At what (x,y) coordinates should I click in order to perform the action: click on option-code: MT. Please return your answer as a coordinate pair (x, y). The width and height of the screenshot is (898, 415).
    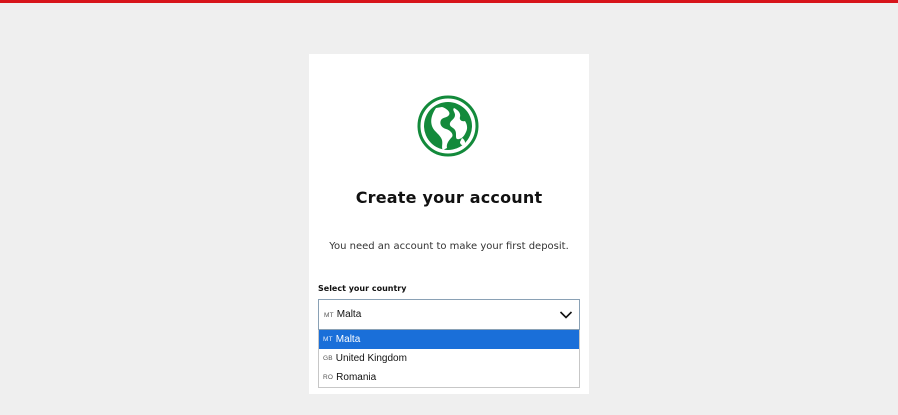
    Looking at the image, I should click on (328, 339).